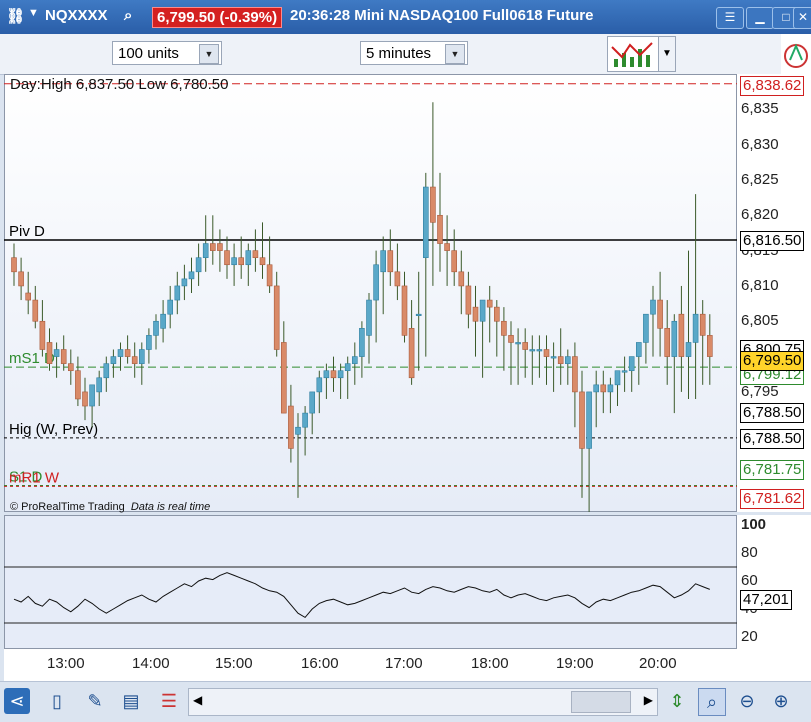  Describe the element at coordinates (772, 86) in the screenshot. I see `level-value-badge: 6,838.62` at that location.